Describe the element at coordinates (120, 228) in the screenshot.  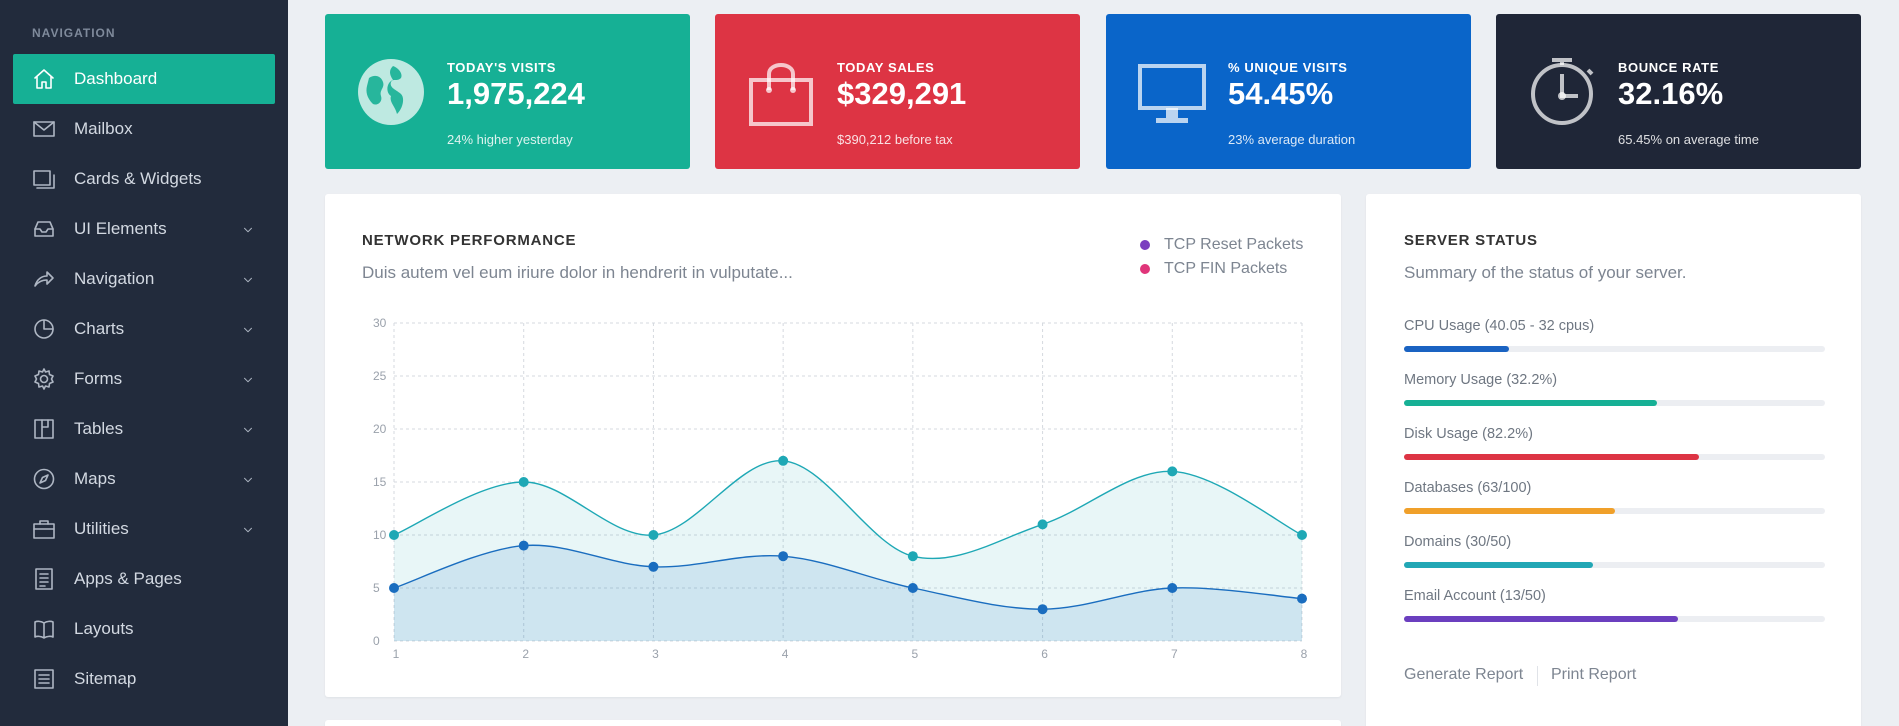
I see `sidebar-item-label: UI Elements` at that location.